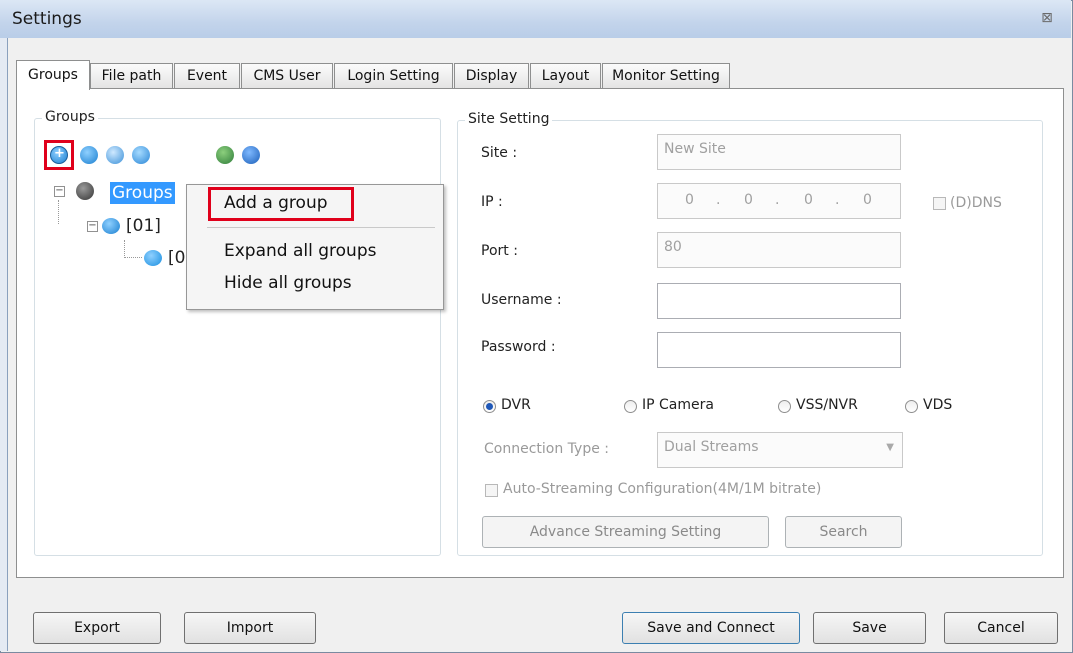 Image resolution: width=1073 pixels, height=653 pixels. What do you see at coordinates (779, 301) in the screenshot?
I see `username-input` at bounding box center [779, 301].